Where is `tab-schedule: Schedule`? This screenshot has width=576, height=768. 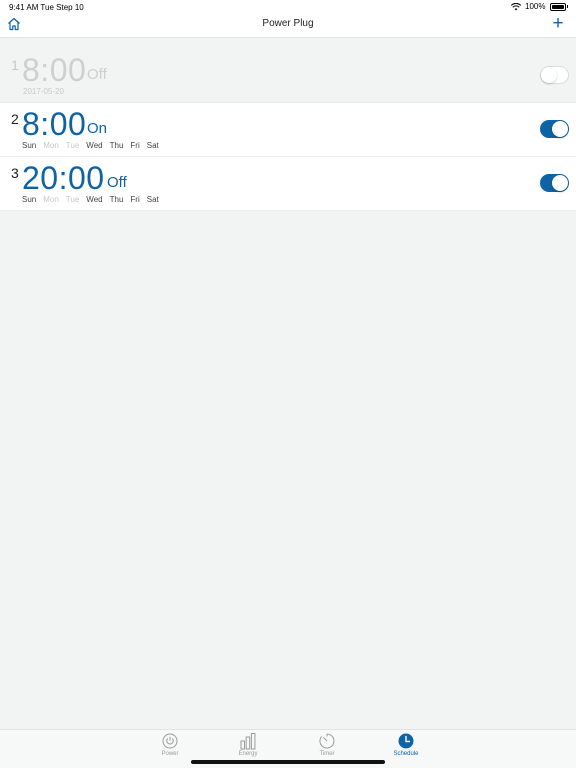 tab-schedule: Schedule is located at coordinates (406, 744).